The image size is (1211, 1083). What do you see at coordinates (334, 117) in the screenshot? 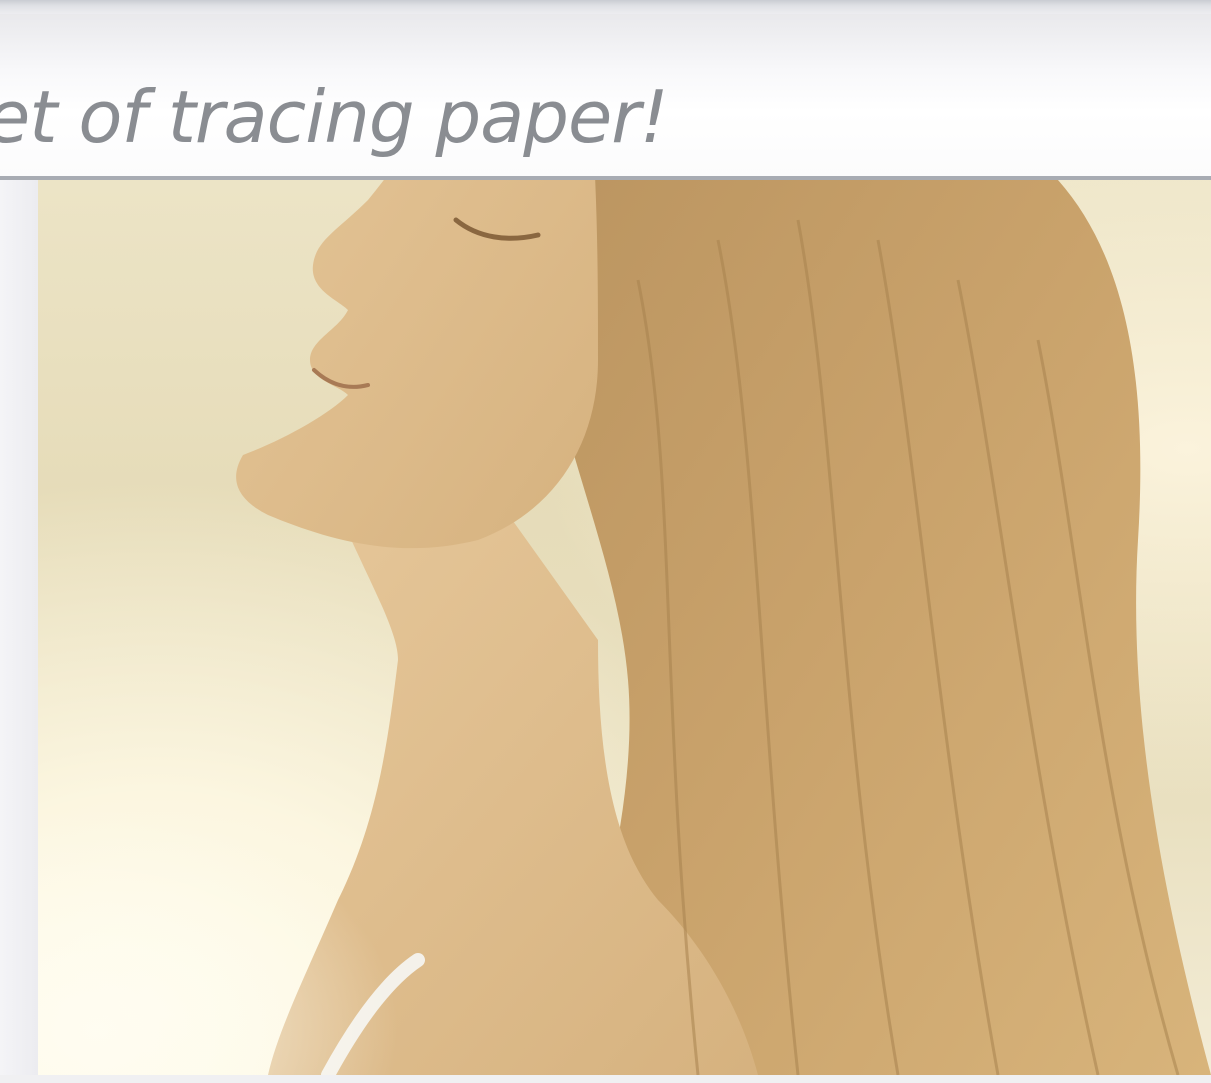
I see `headline-text: et of tracing paper!` at bounding box center [334, 117].